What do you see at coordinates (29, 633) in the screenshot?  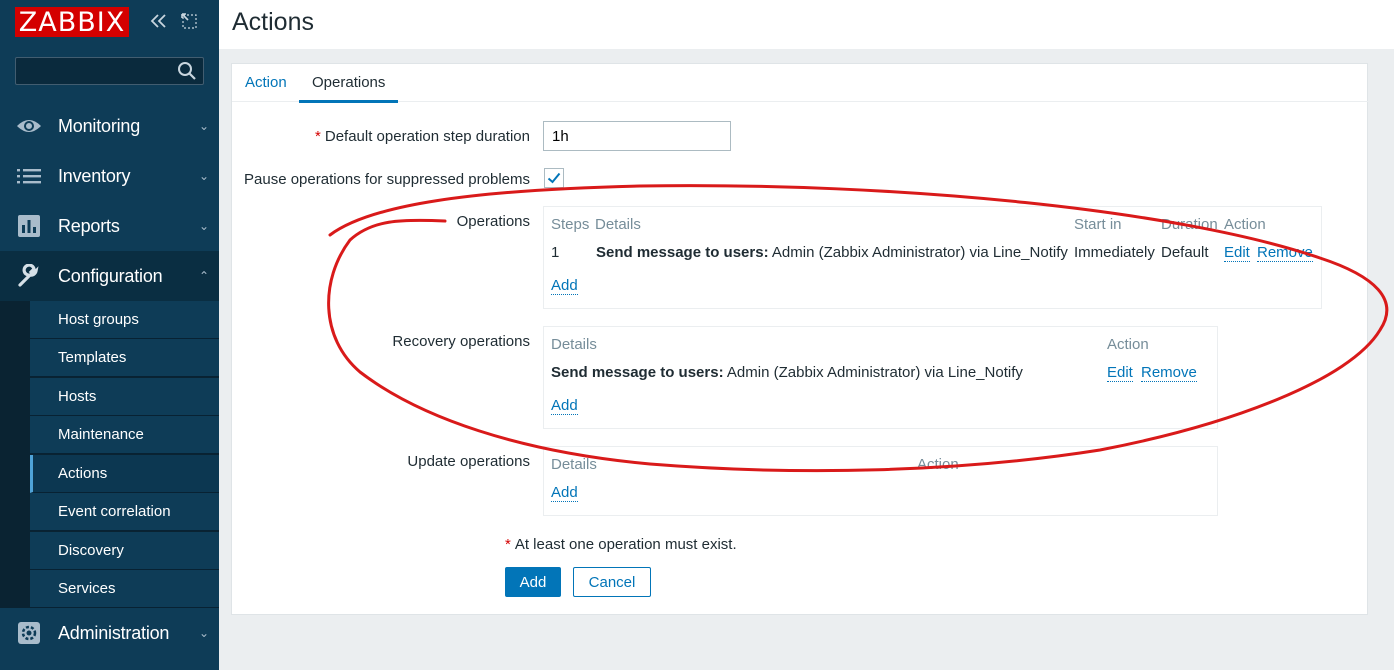 I see `gear-icon` at bounding box center [29, 633].